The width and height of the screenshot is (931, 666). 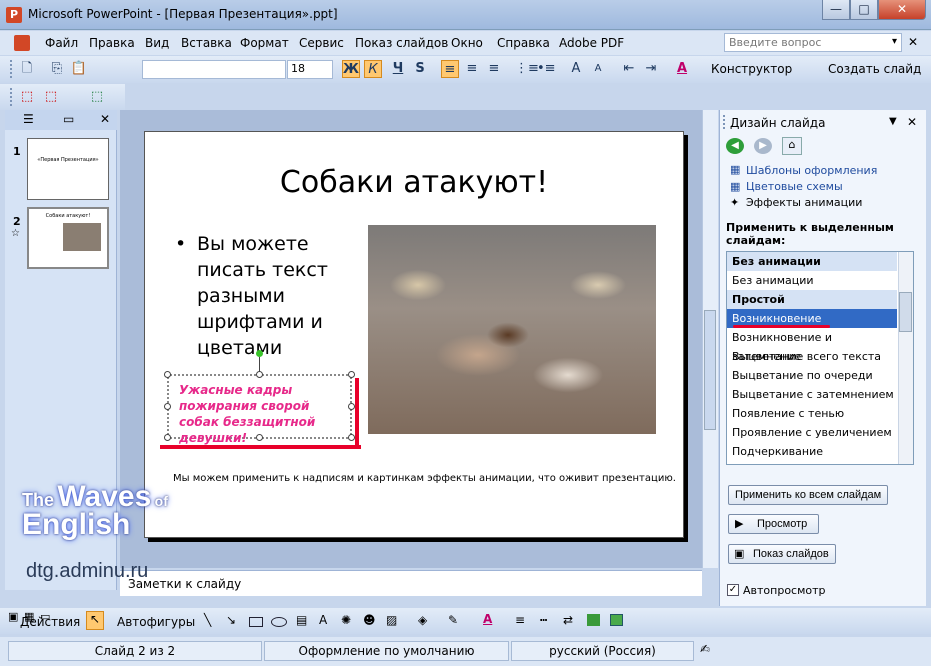 What do you see at coordinates (68, 119) in the screenshot?
I see `slides-tab-icon: ▭` at bounding box center [68, 119].